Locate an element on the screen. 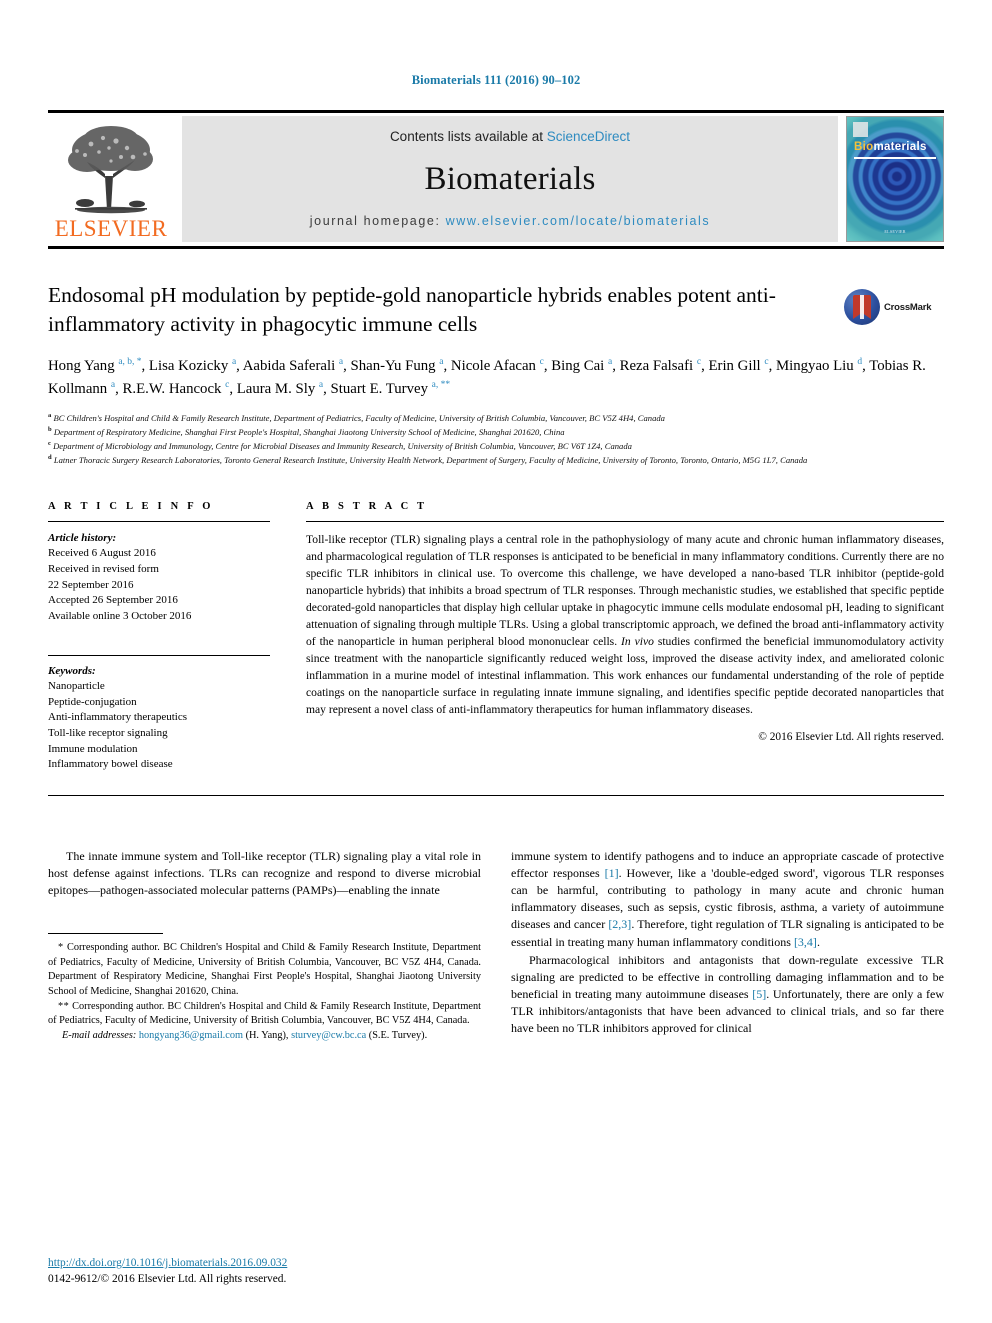  keyword-item: Immune modulation is located at coordinates (93, 748).